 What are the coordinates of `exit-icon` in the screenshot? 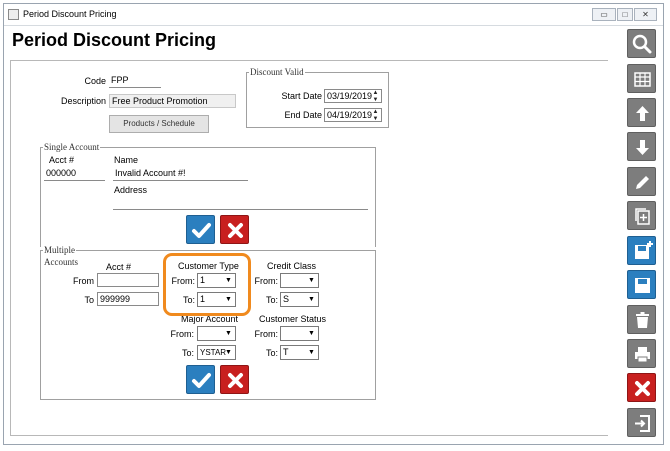 It's located at (642, 423).